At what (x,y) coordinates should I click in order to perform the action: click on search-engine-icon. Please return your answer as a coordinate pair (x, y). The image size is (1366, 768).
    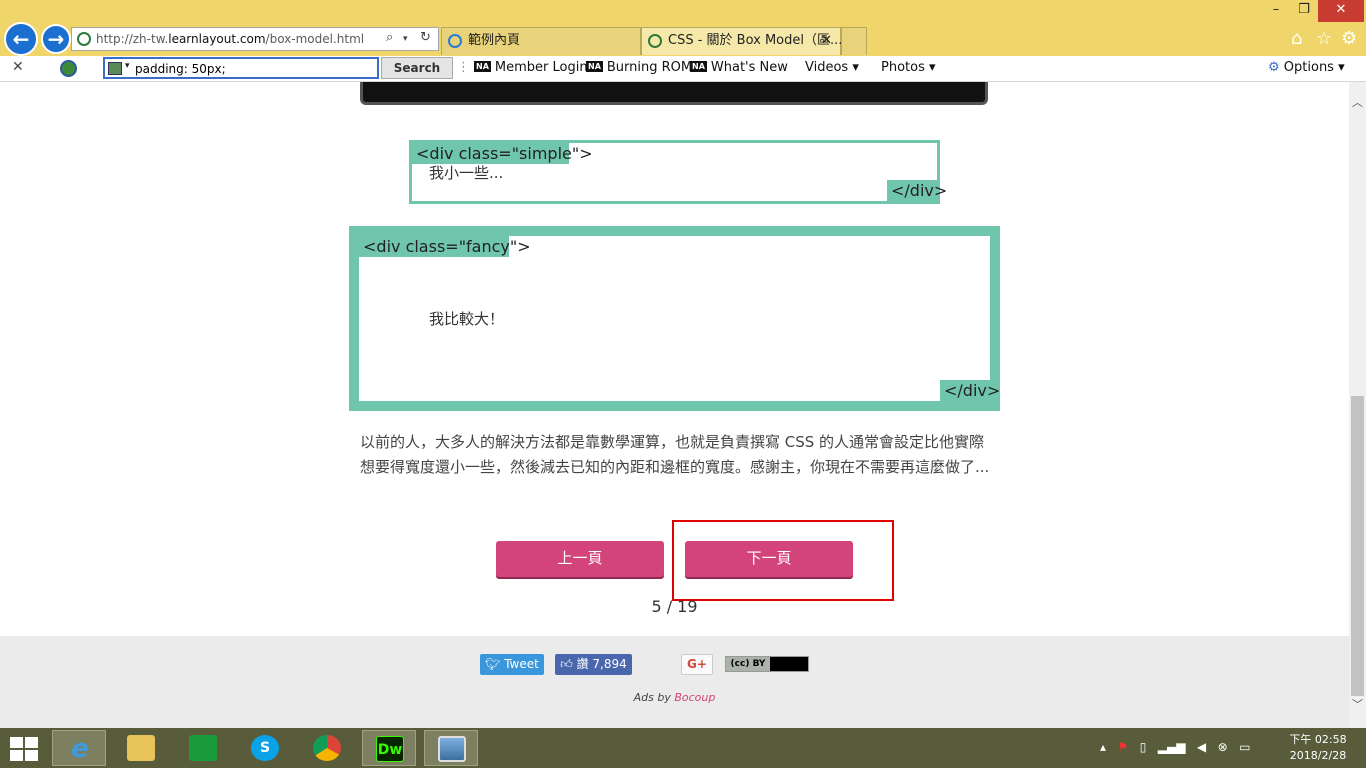
    Looking at the image, I should click on (115, 68).